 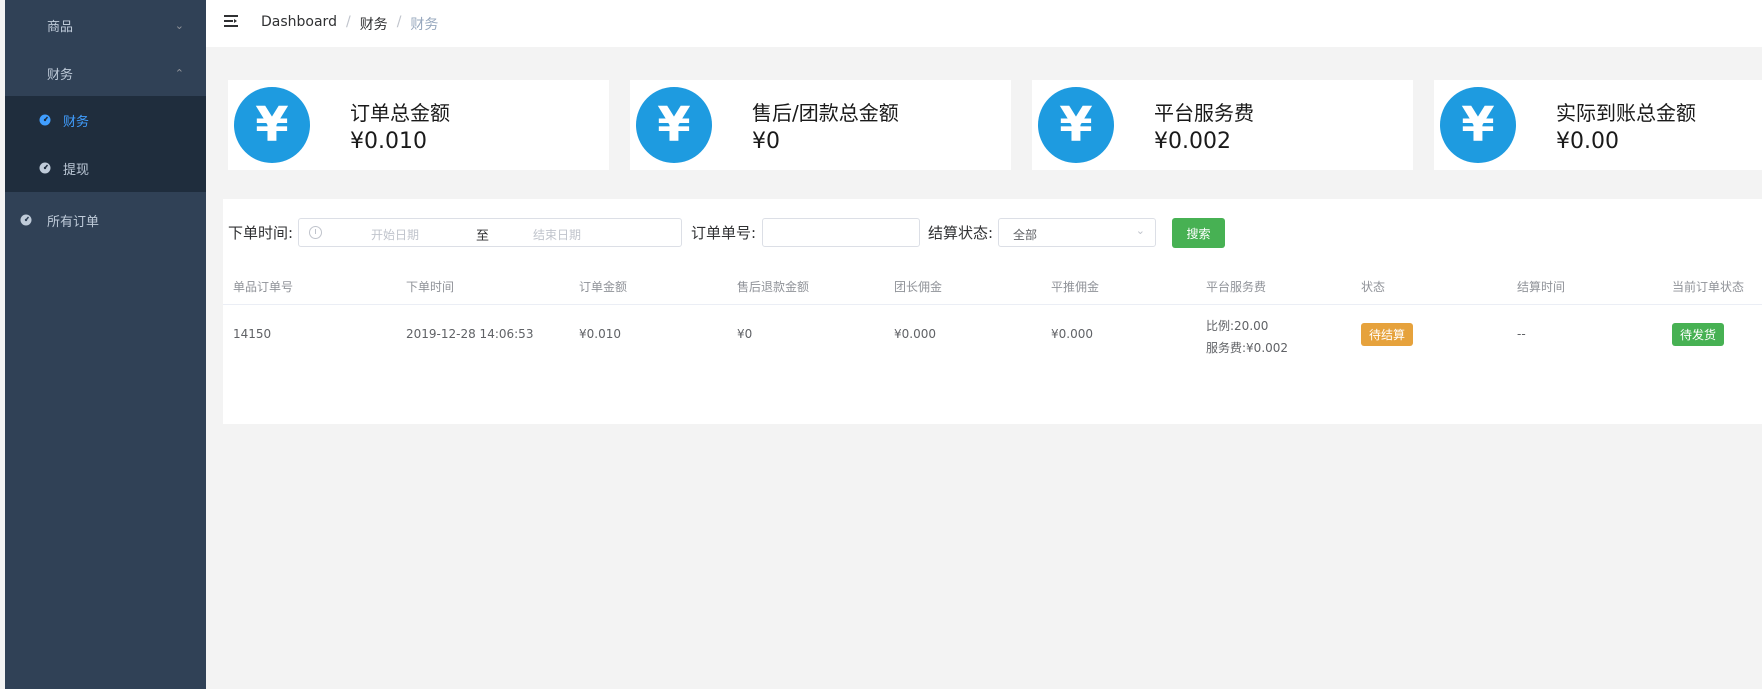 What do you see at coordinates (105, 168) in the screenshot?
I see `sidebar-item-withdraw: 提现` at bounding box center [105, 168].